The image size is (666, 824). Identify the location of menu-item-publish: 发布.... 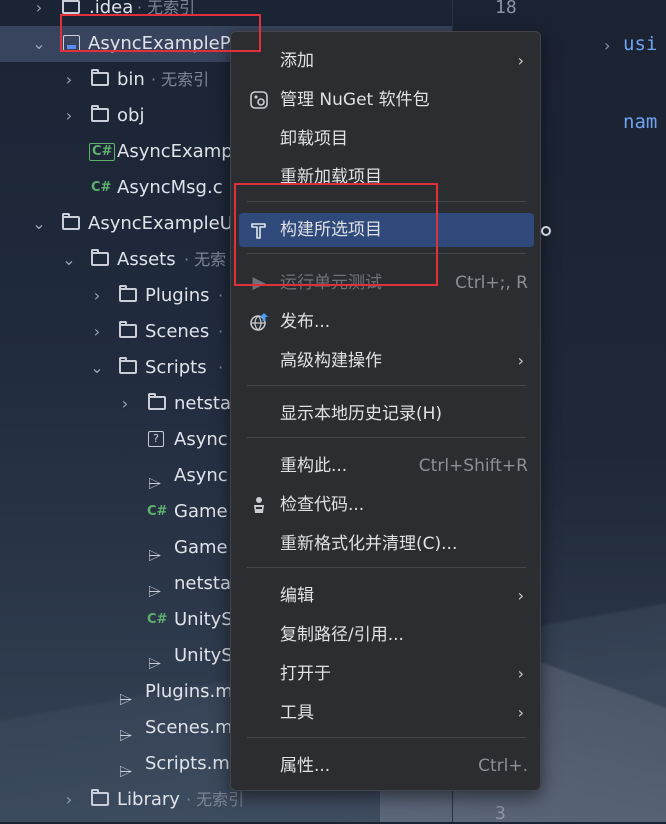
(386, 322).